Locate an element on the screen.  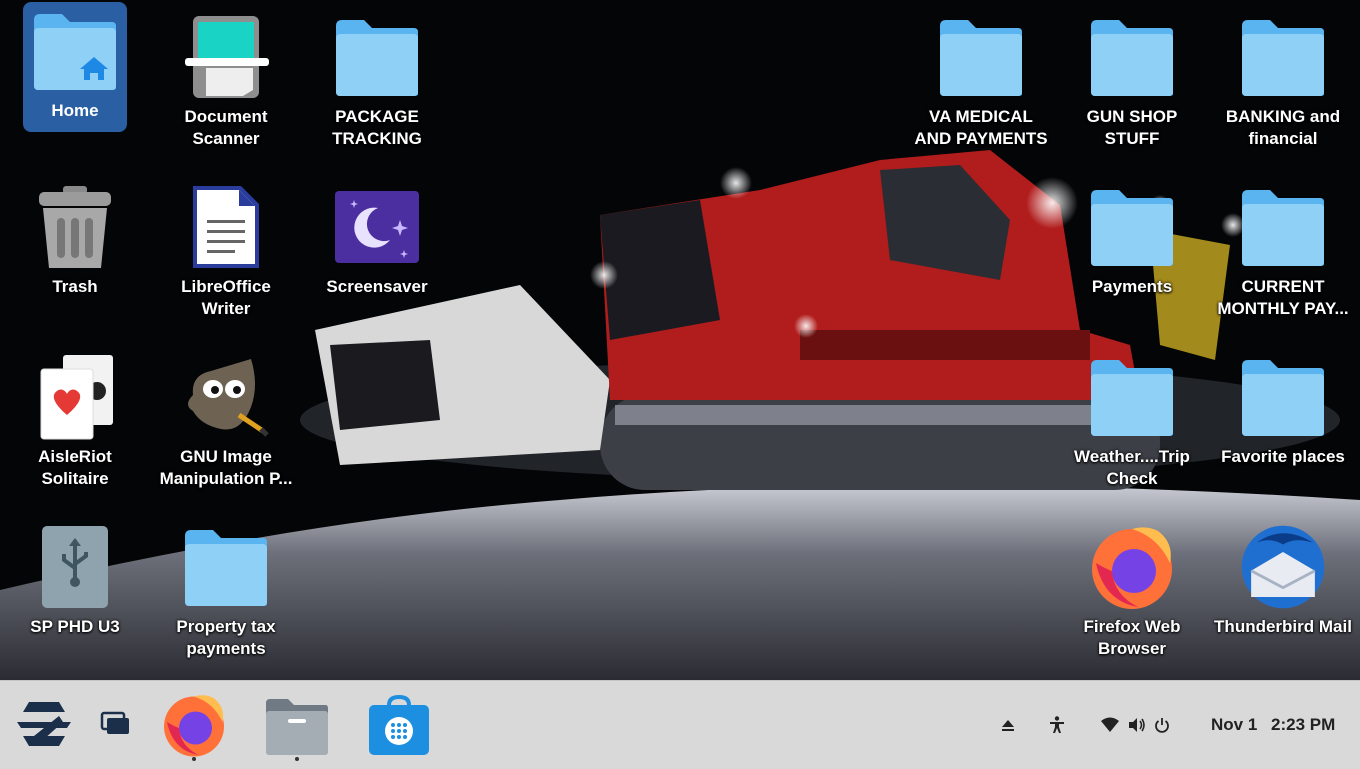
thunderbird-icon is located at coordinates (1283, 567).